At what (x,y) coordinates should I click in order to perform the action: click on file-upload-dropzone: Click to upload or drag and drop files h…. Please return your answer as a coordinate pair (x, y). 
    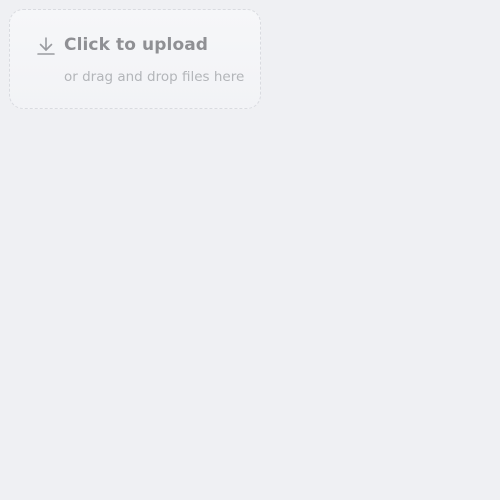
    Looking at the image, I should click on (135, 59).